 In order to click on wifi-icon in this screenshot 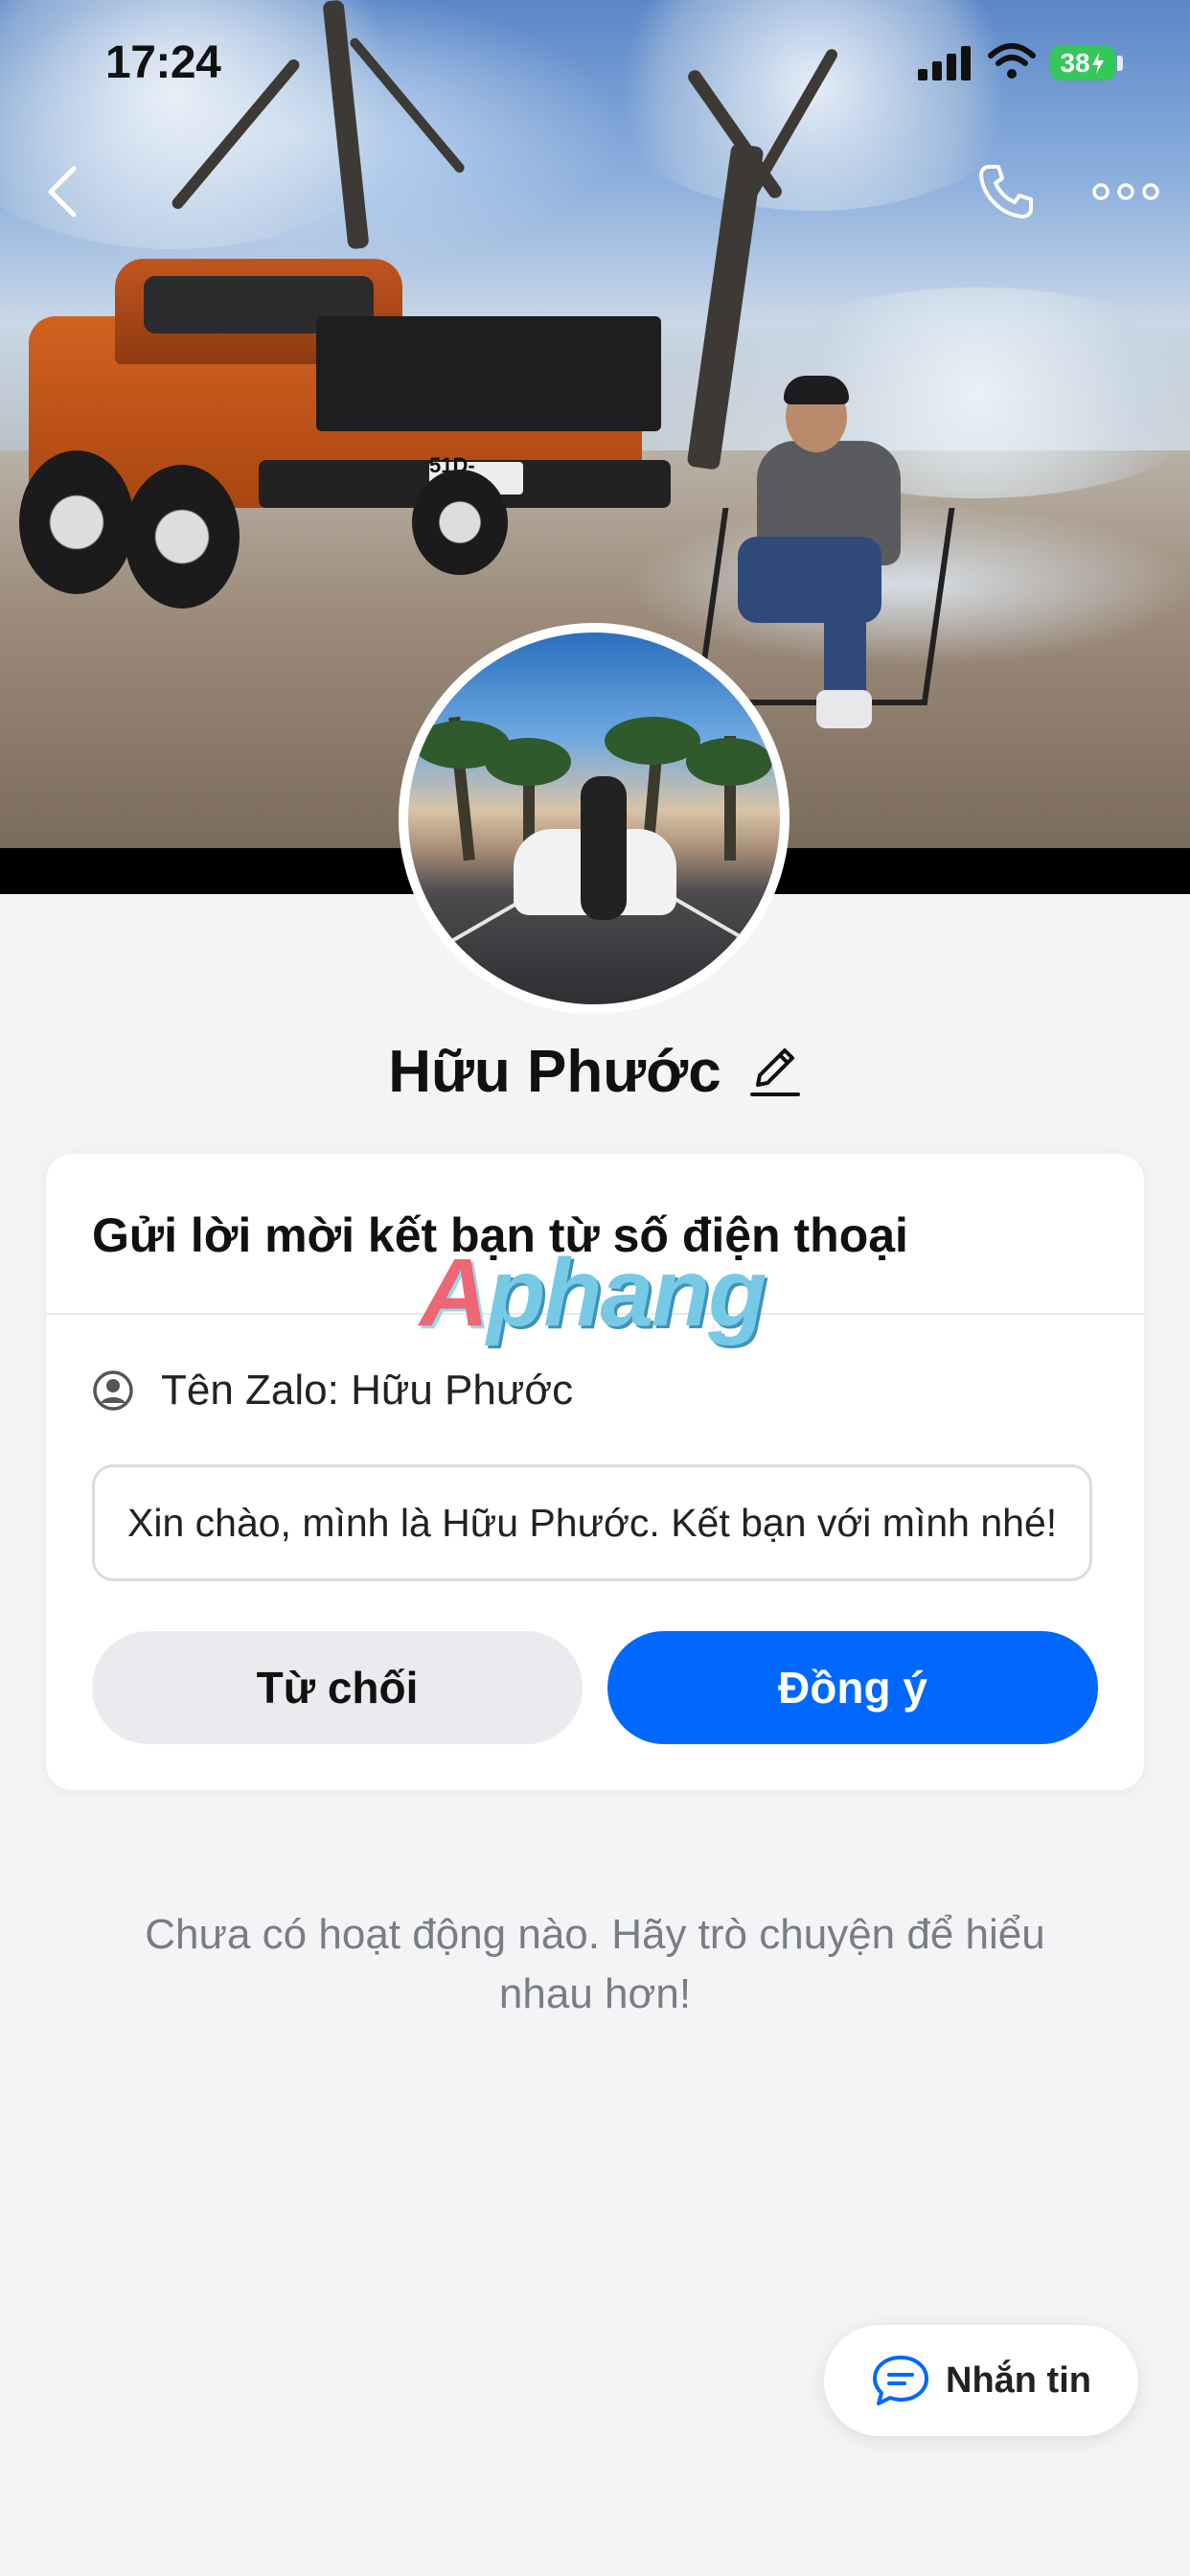, I will do `click(1012, 61)`.